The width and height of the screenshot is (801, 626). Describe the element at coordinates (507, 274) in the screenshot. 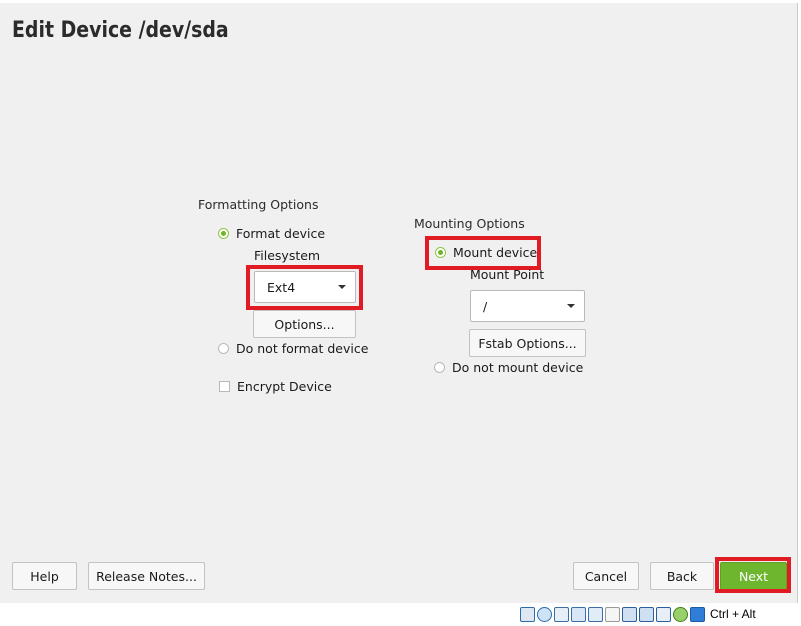

I see `mount-point-label: Mount Point` at that location.